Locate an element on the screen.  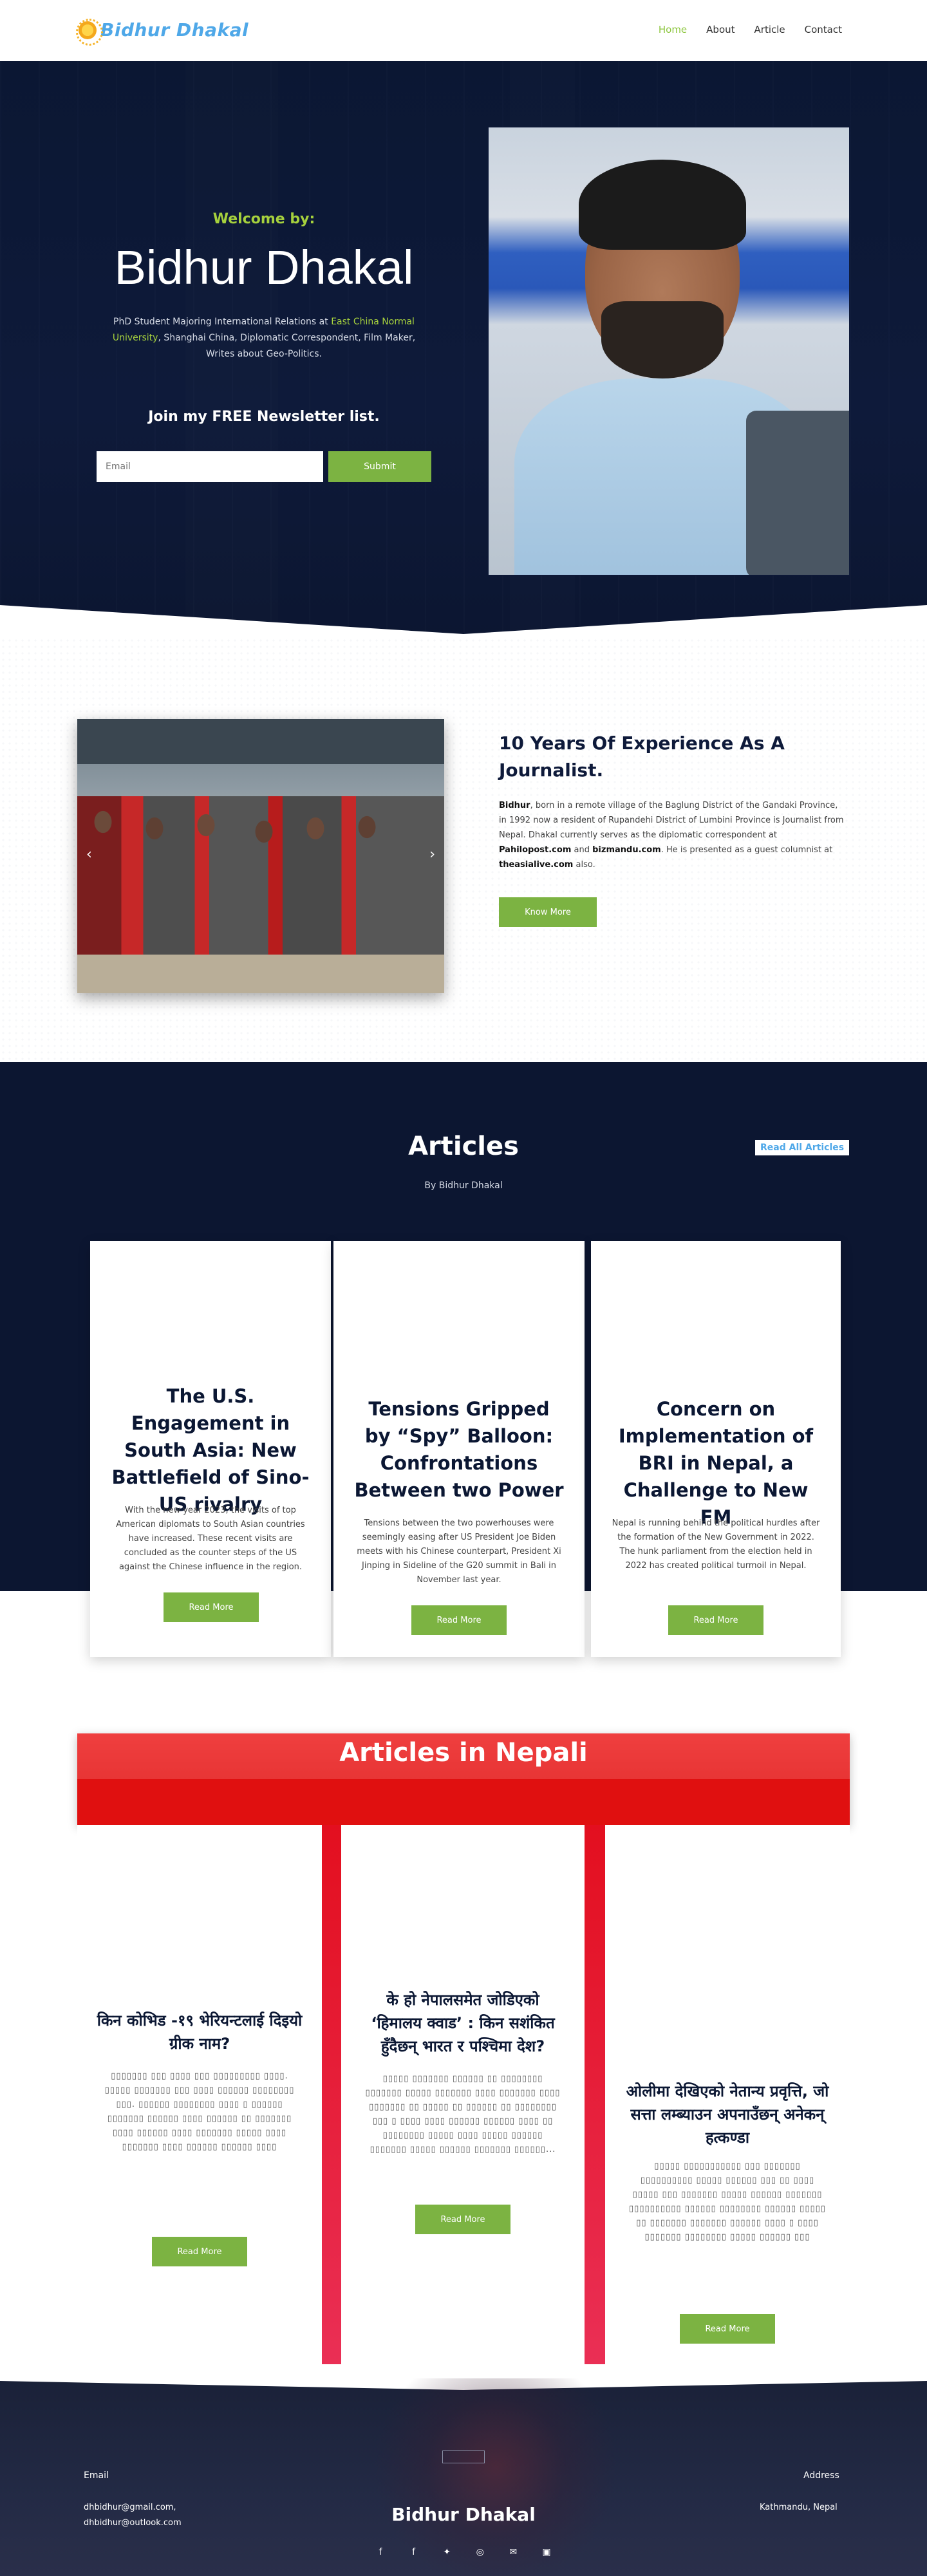
experience-carousel: ‹ › is located at coordinates (260, 856).